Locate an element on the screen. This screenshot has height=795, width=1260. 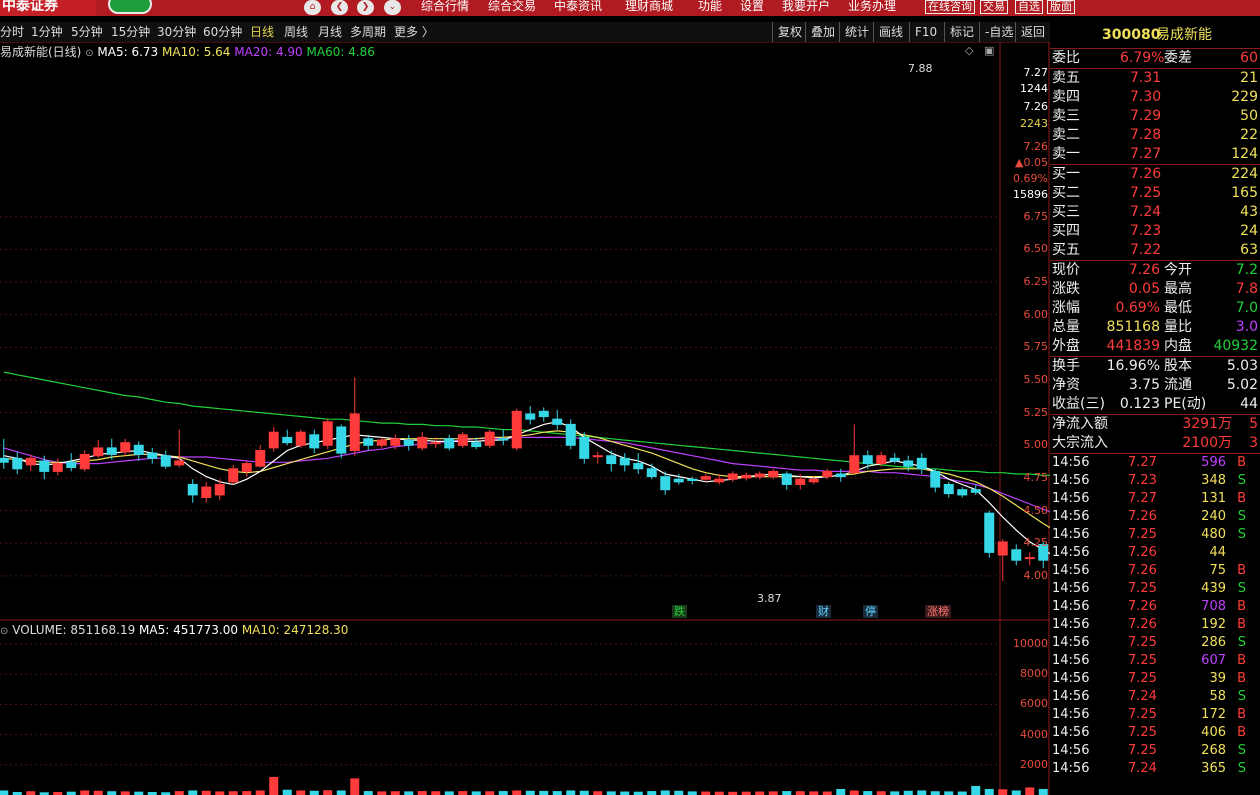
period-5min: 5分钟 is located at coordinates (87, 32).